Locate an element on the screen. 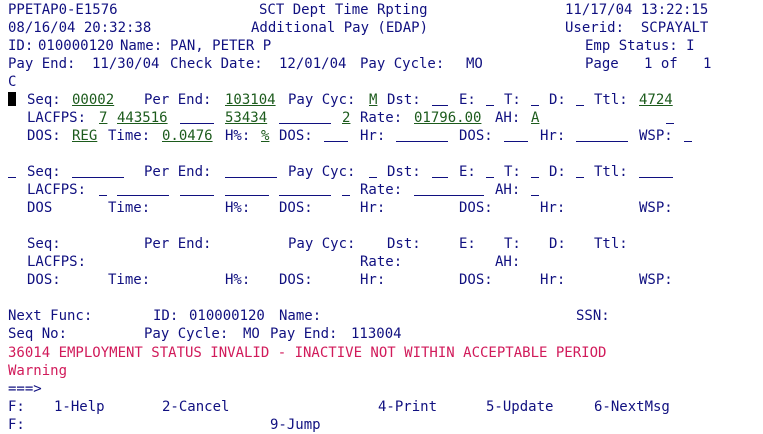 The width and height of the screenshot is (763, 434). help-key: 1-Help is located at coordinates (79, 407).